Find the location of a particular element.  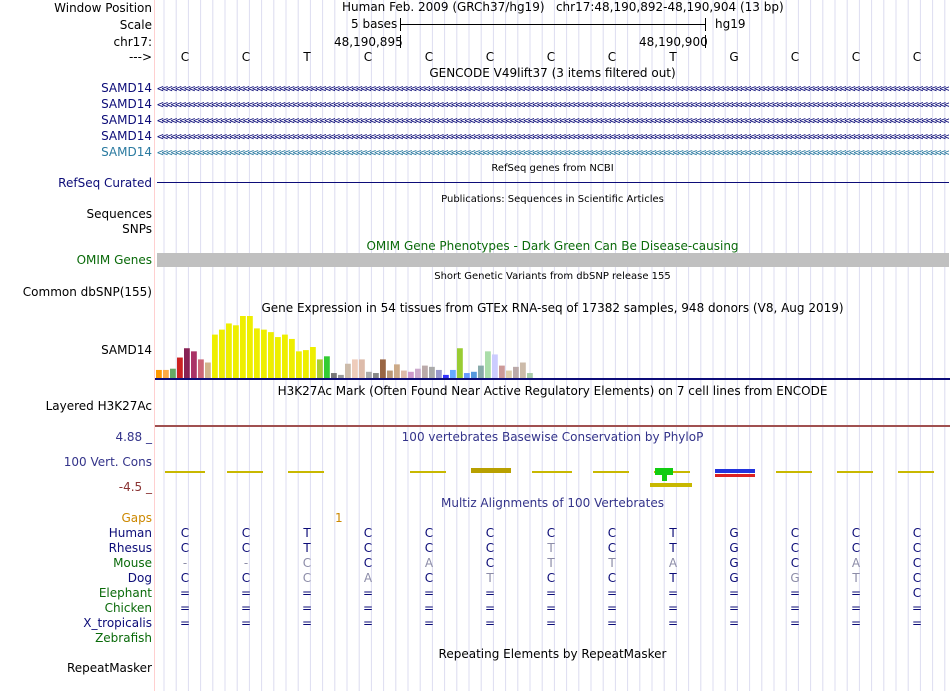

h3k27ac-label: Layered H3K27Ac is located at coordinates (99, 406).